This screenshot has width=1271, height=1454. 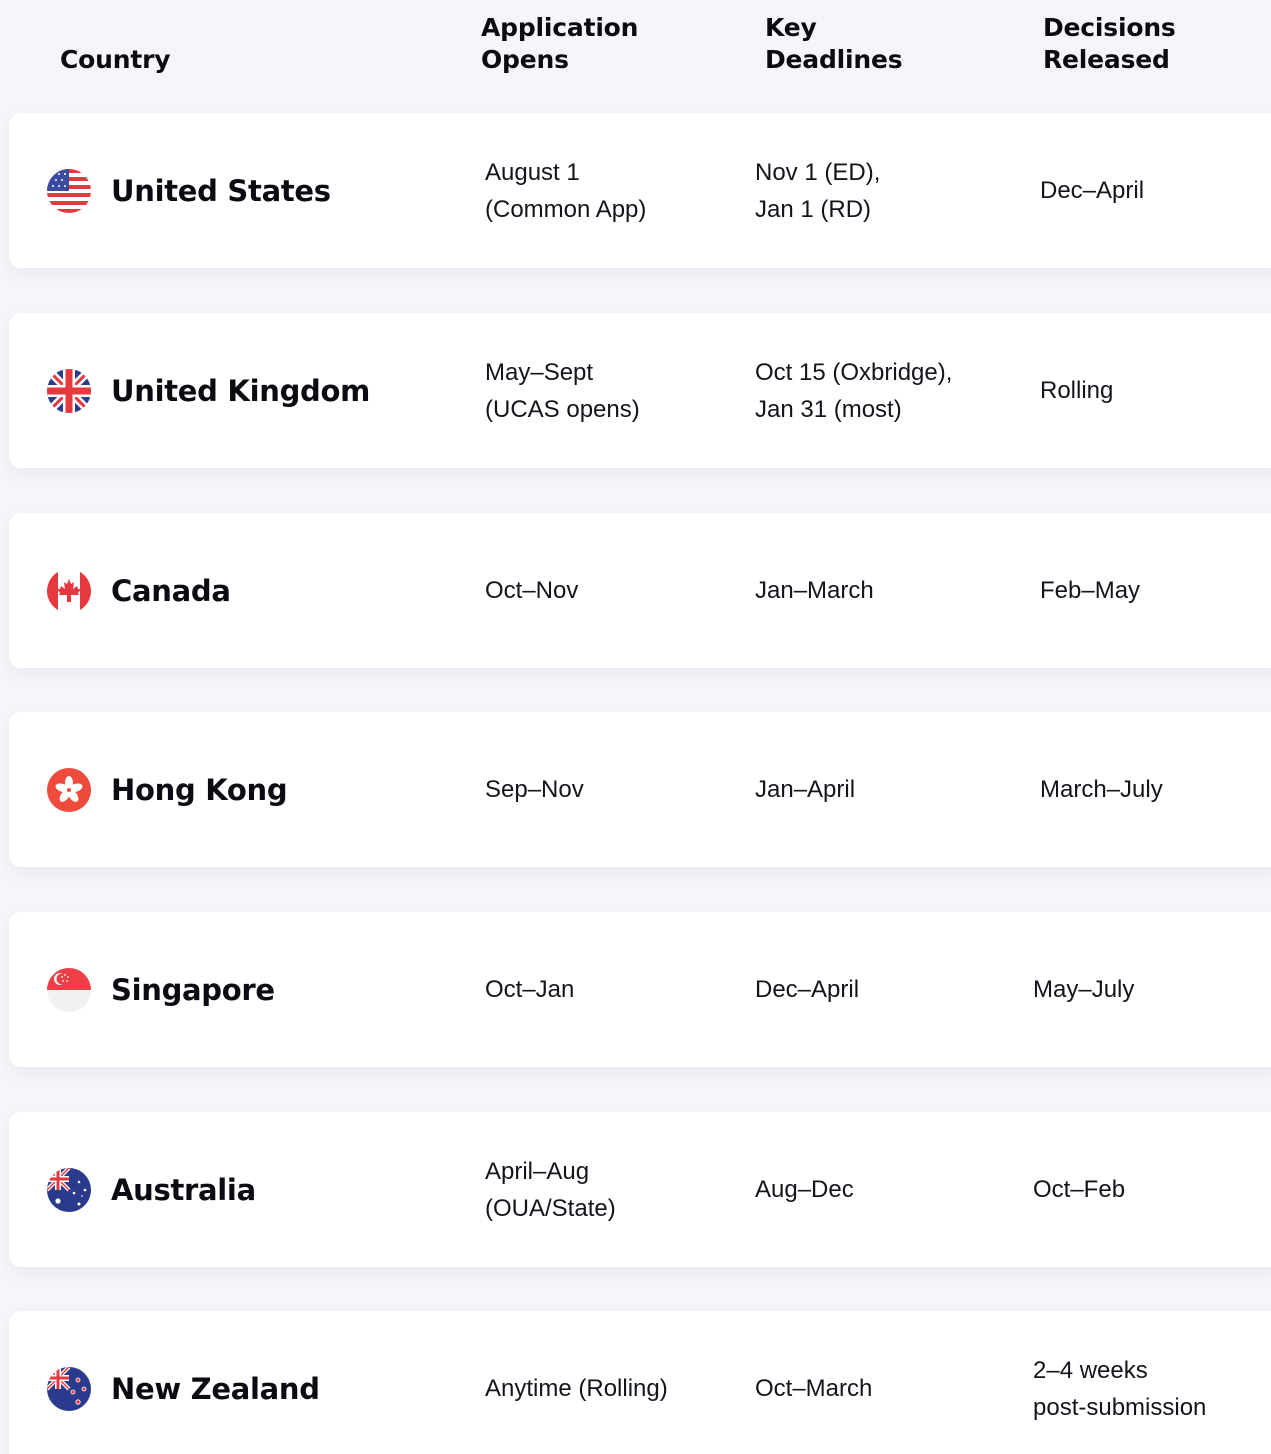 I want to click on country-name: United States, so click(x=221, y=191).